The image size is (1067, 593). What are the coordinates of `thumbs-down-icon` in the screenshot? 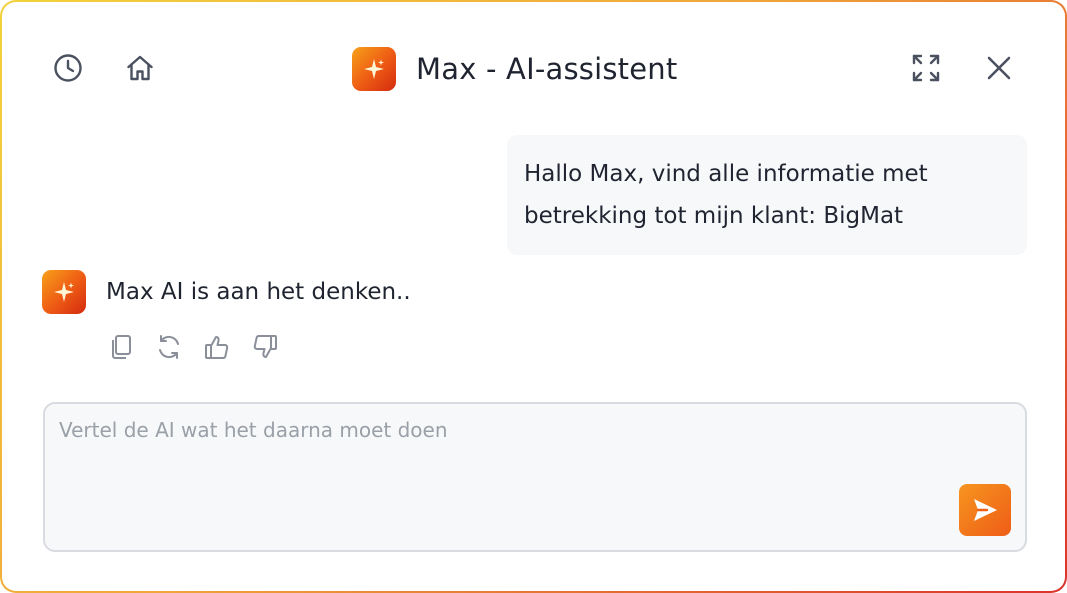 It's located at (265, 346).